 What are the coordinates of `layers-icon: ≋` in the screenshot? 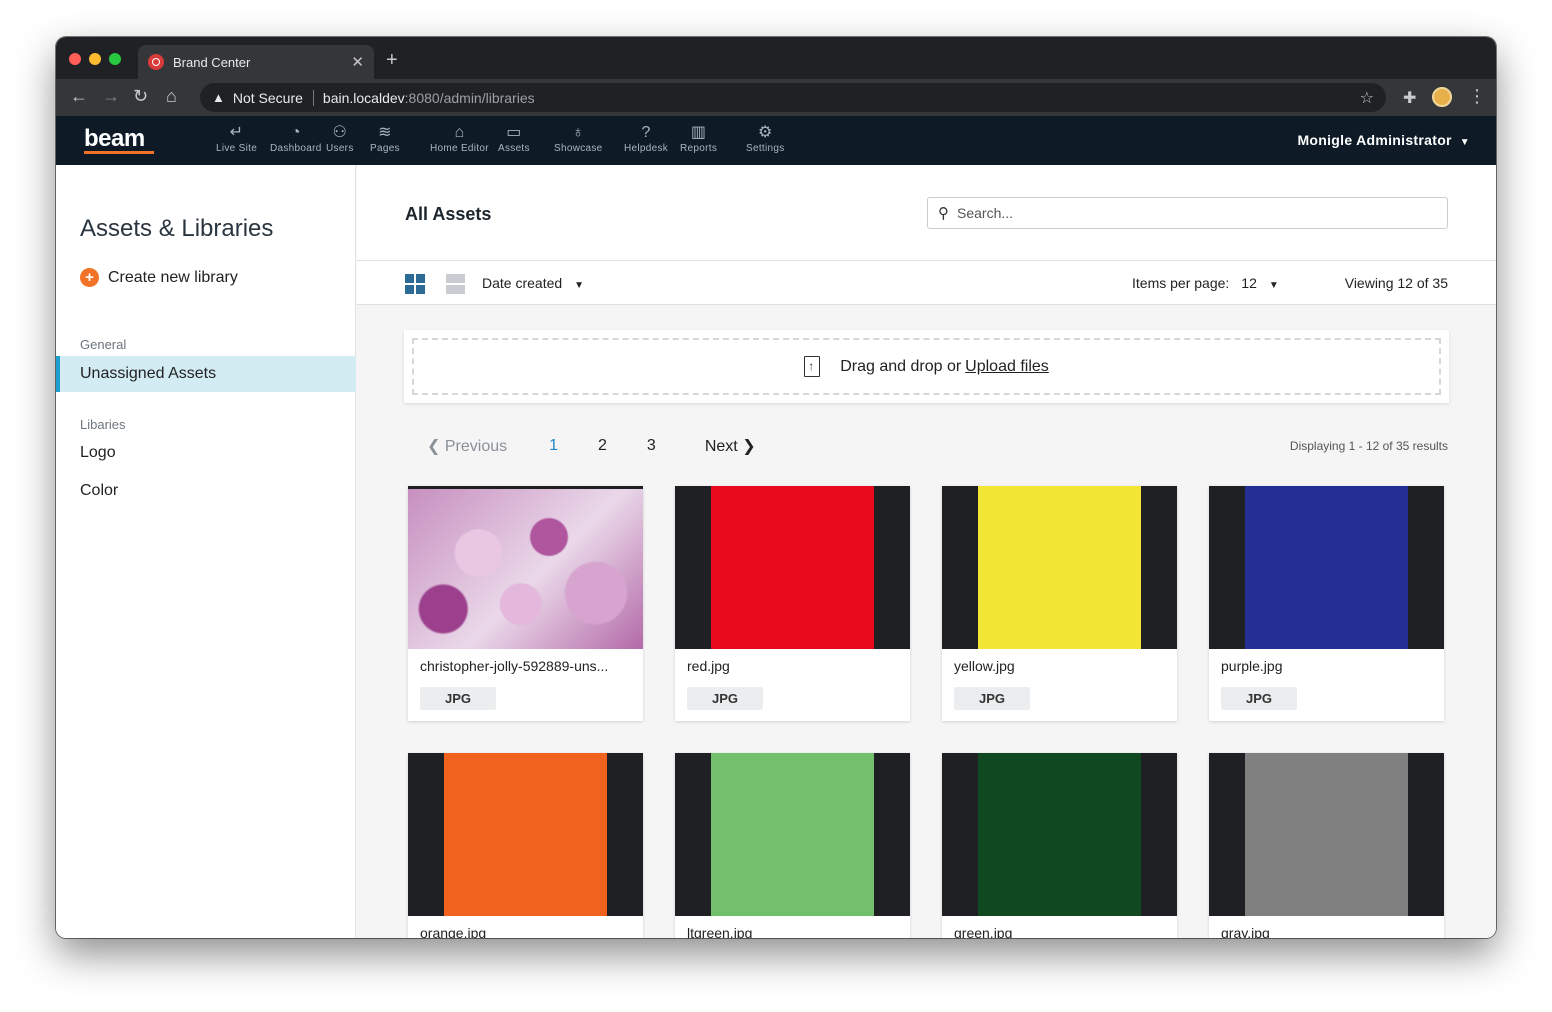 It's located at (385, 132).